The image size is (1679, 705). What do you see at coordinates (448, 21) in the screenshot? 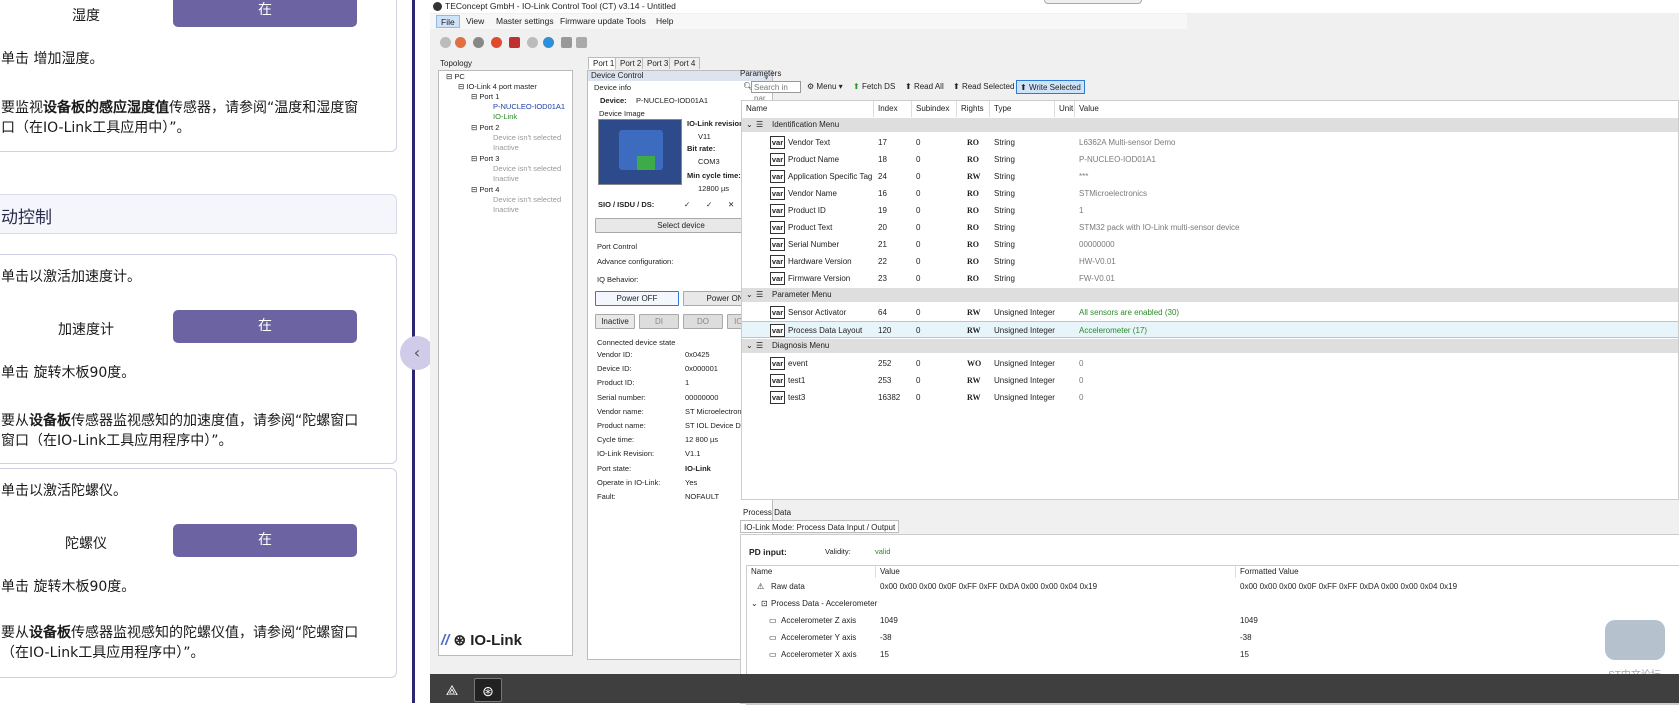
I see `menu-file: File` at bounding box center [448, 21].